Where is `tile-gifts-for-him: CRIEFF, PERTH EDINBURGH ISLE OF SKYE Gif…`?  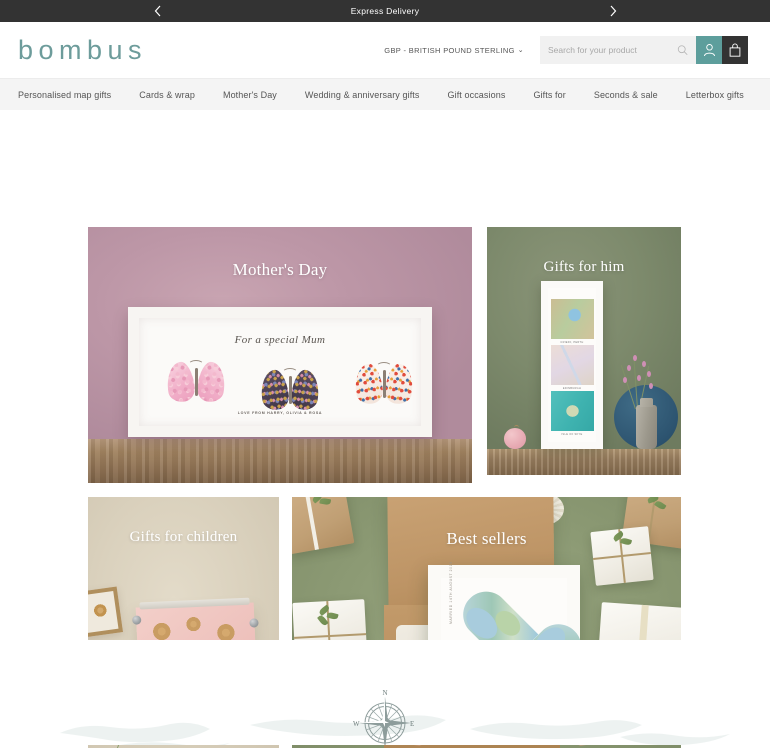
tile-gifts-for-him: CRIEFF, PERTH EDINBURGH ISLE OF SKYE Gif… is located at coordinates (584, 351).